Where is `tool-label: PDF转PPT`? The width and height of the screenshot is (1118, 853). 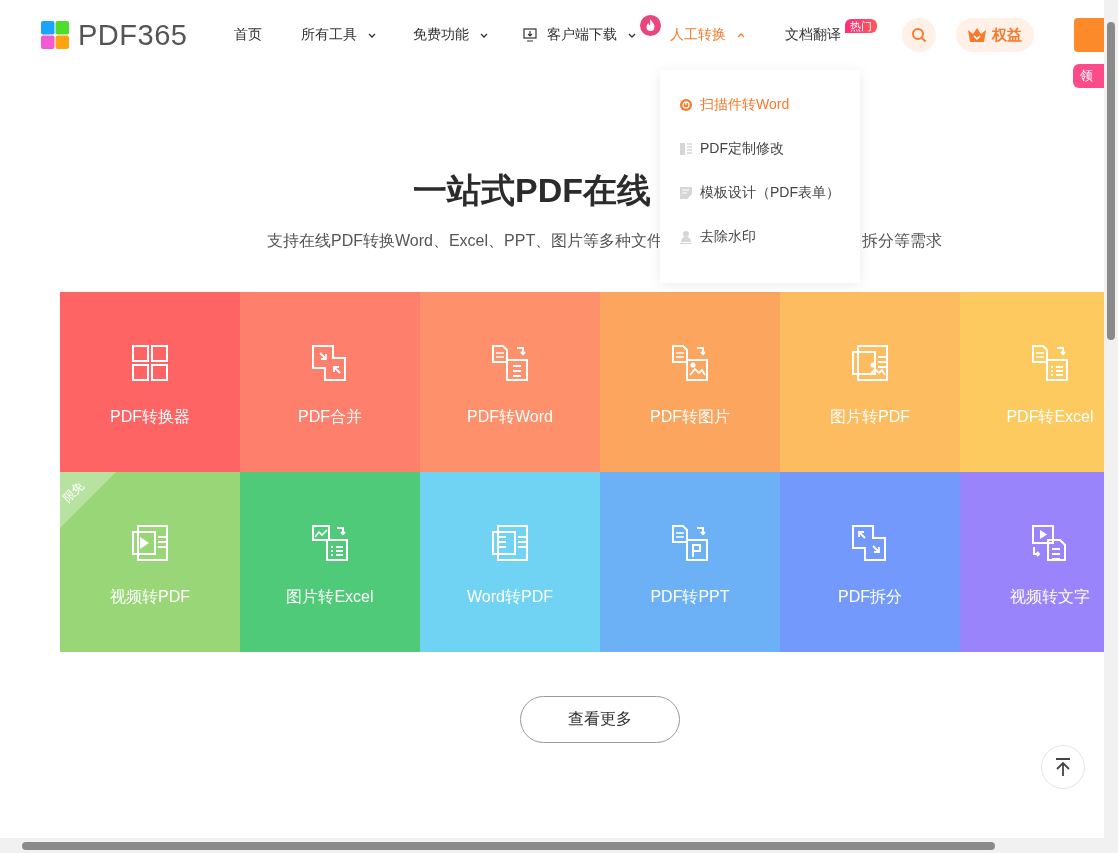 tool-label: PDF转PPT is located at coordinates (690, 597).